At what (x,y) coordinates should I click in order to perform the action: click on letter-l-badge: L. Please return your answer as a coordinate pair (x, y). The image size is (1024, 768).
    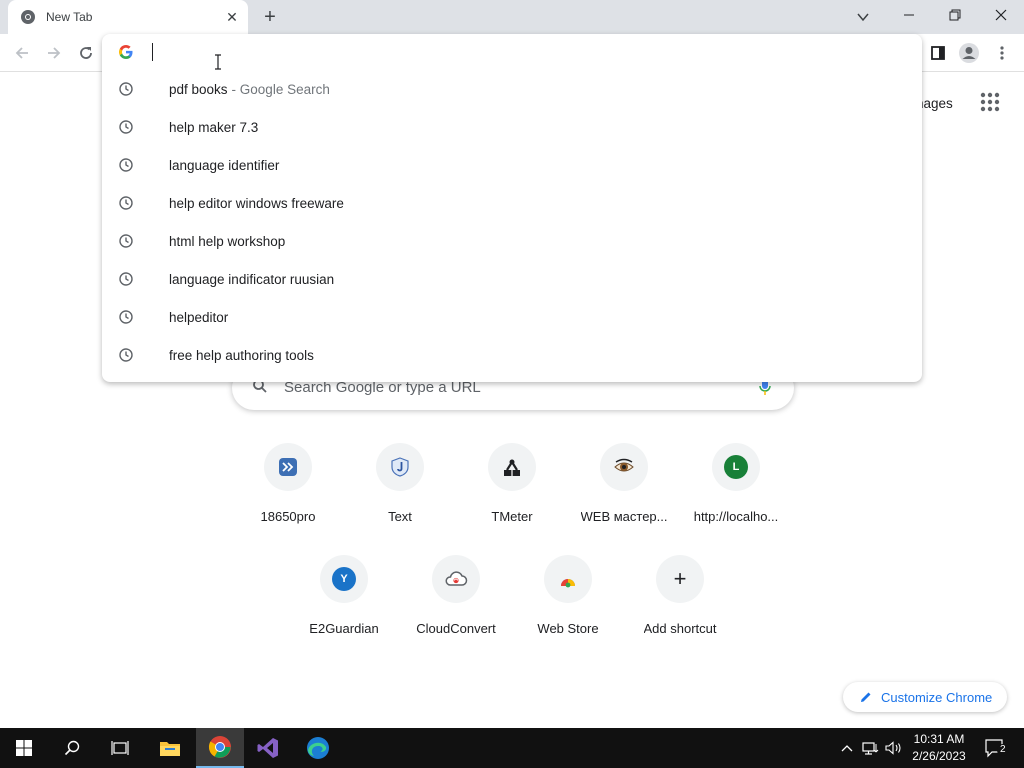
    Looking at the image, I should click on (736, 467).